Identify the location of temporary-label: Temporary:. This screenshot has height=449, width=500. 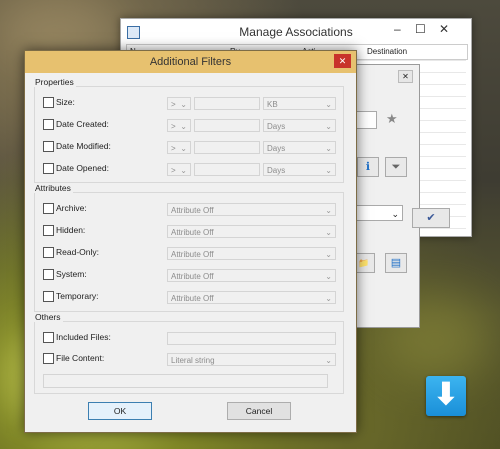
(77, 296).